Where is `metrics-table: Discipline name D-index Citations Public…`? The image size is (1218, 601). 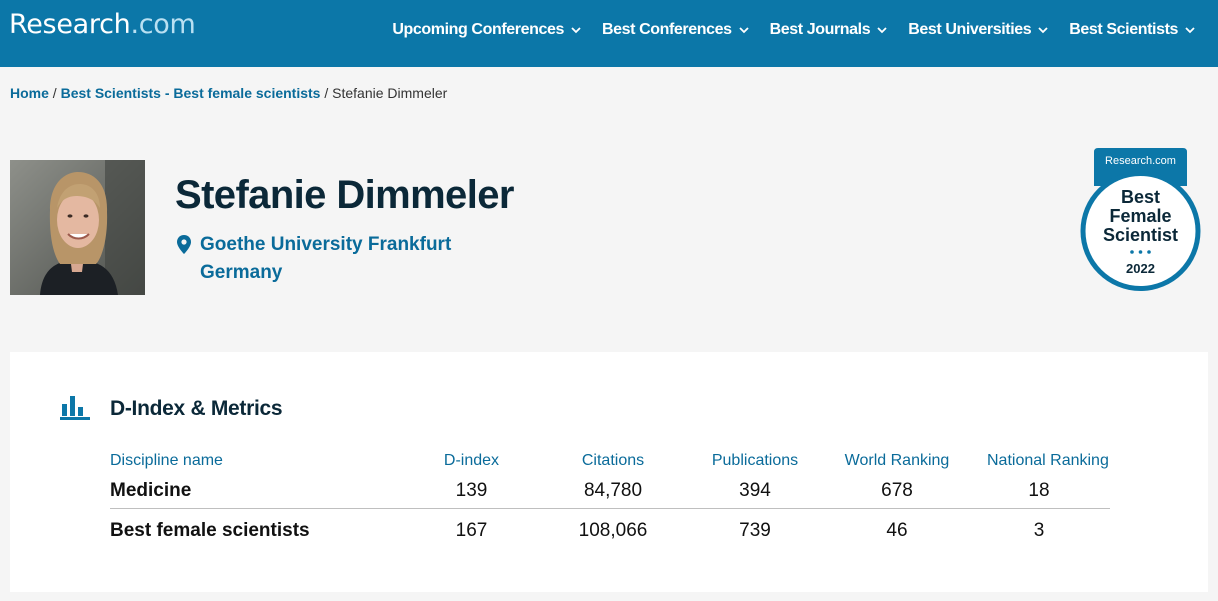
metrics-table: Discipline name D-index Citations Public… is located at coordinates (610, 500).